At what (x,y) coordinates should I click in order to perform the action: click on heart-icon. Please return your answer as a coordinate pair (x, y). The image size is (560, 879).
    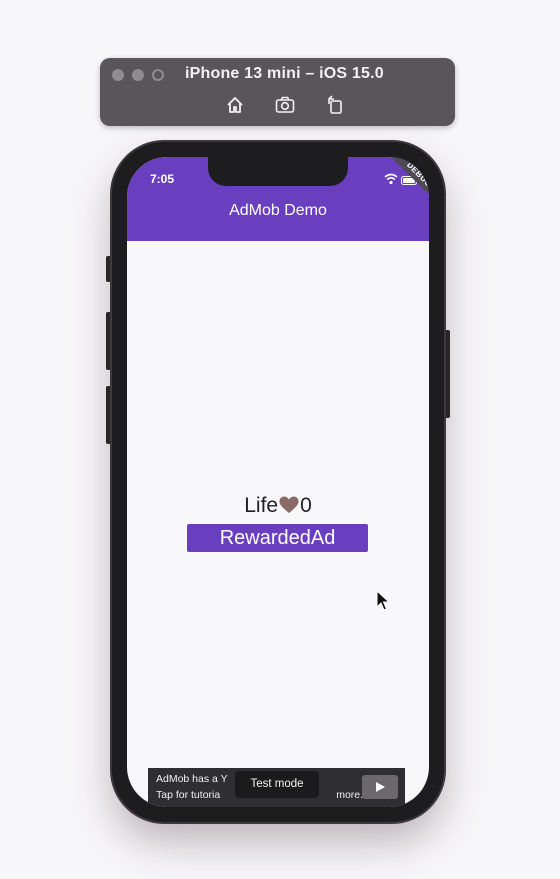
    Looking at the image, I should click on (289, 505).